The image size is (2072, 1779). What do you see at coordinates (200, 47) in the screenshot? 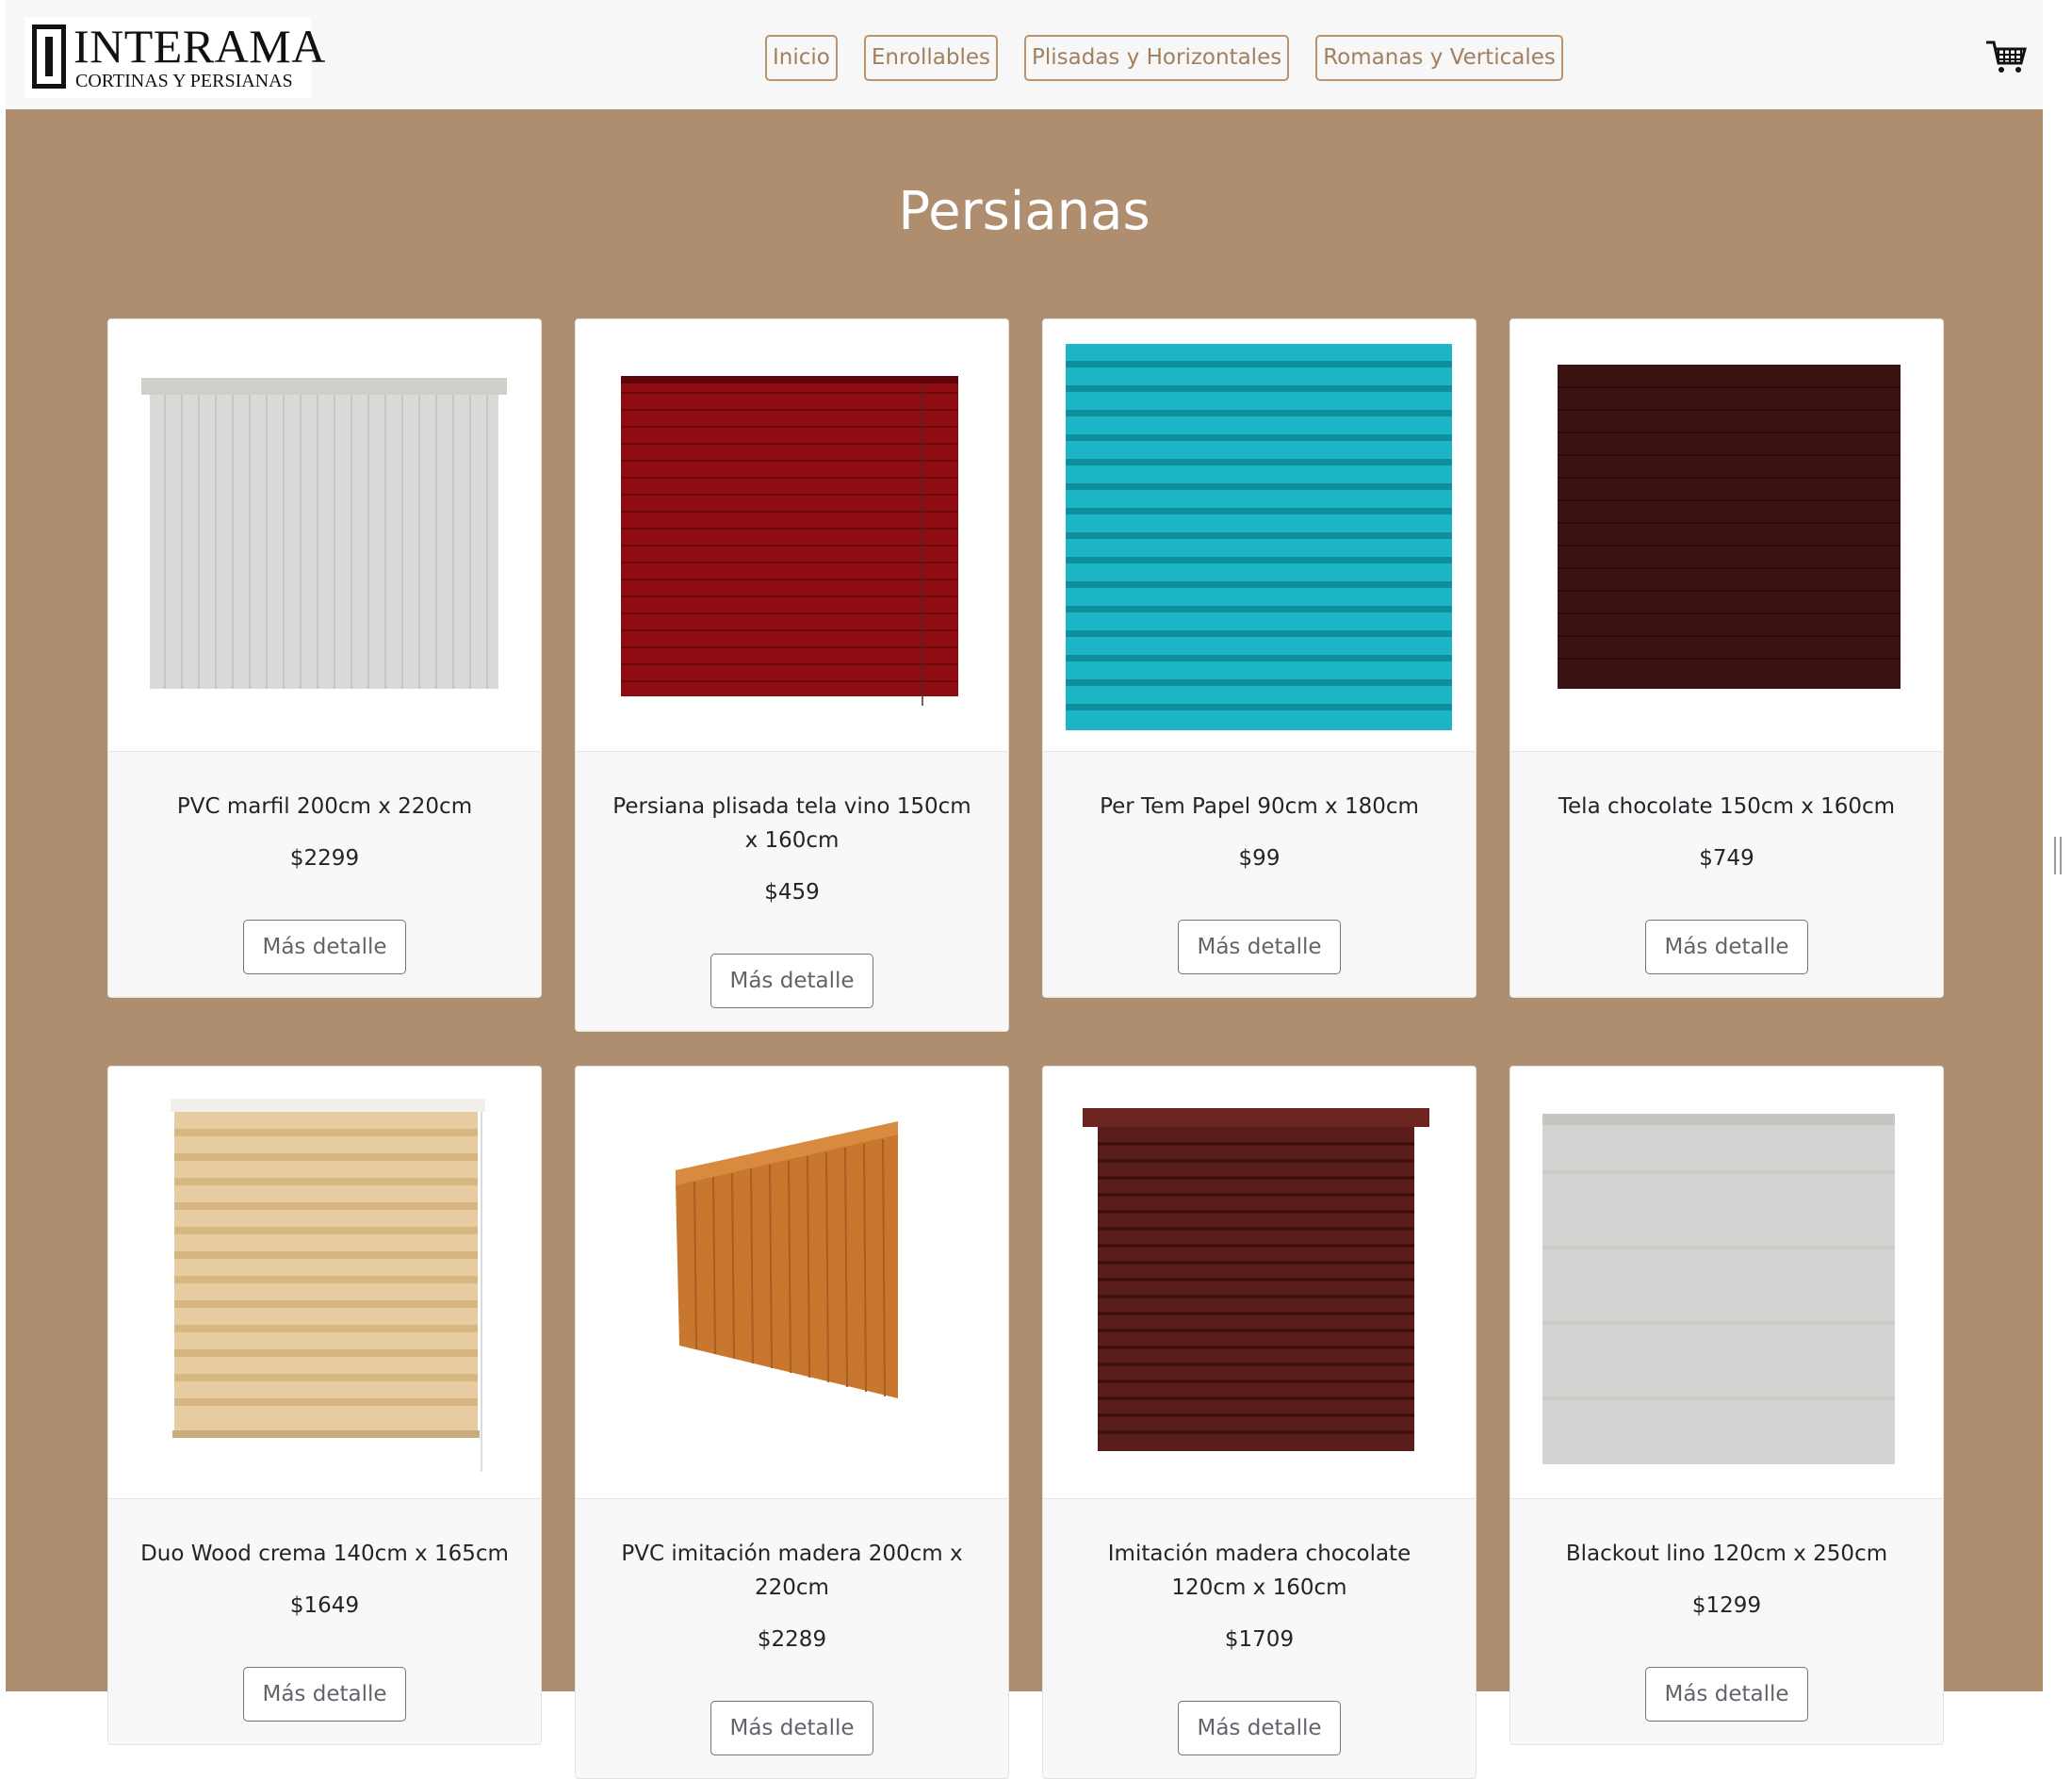
I see `brand-name: INTERAMA` at bounding box center [200, 47].